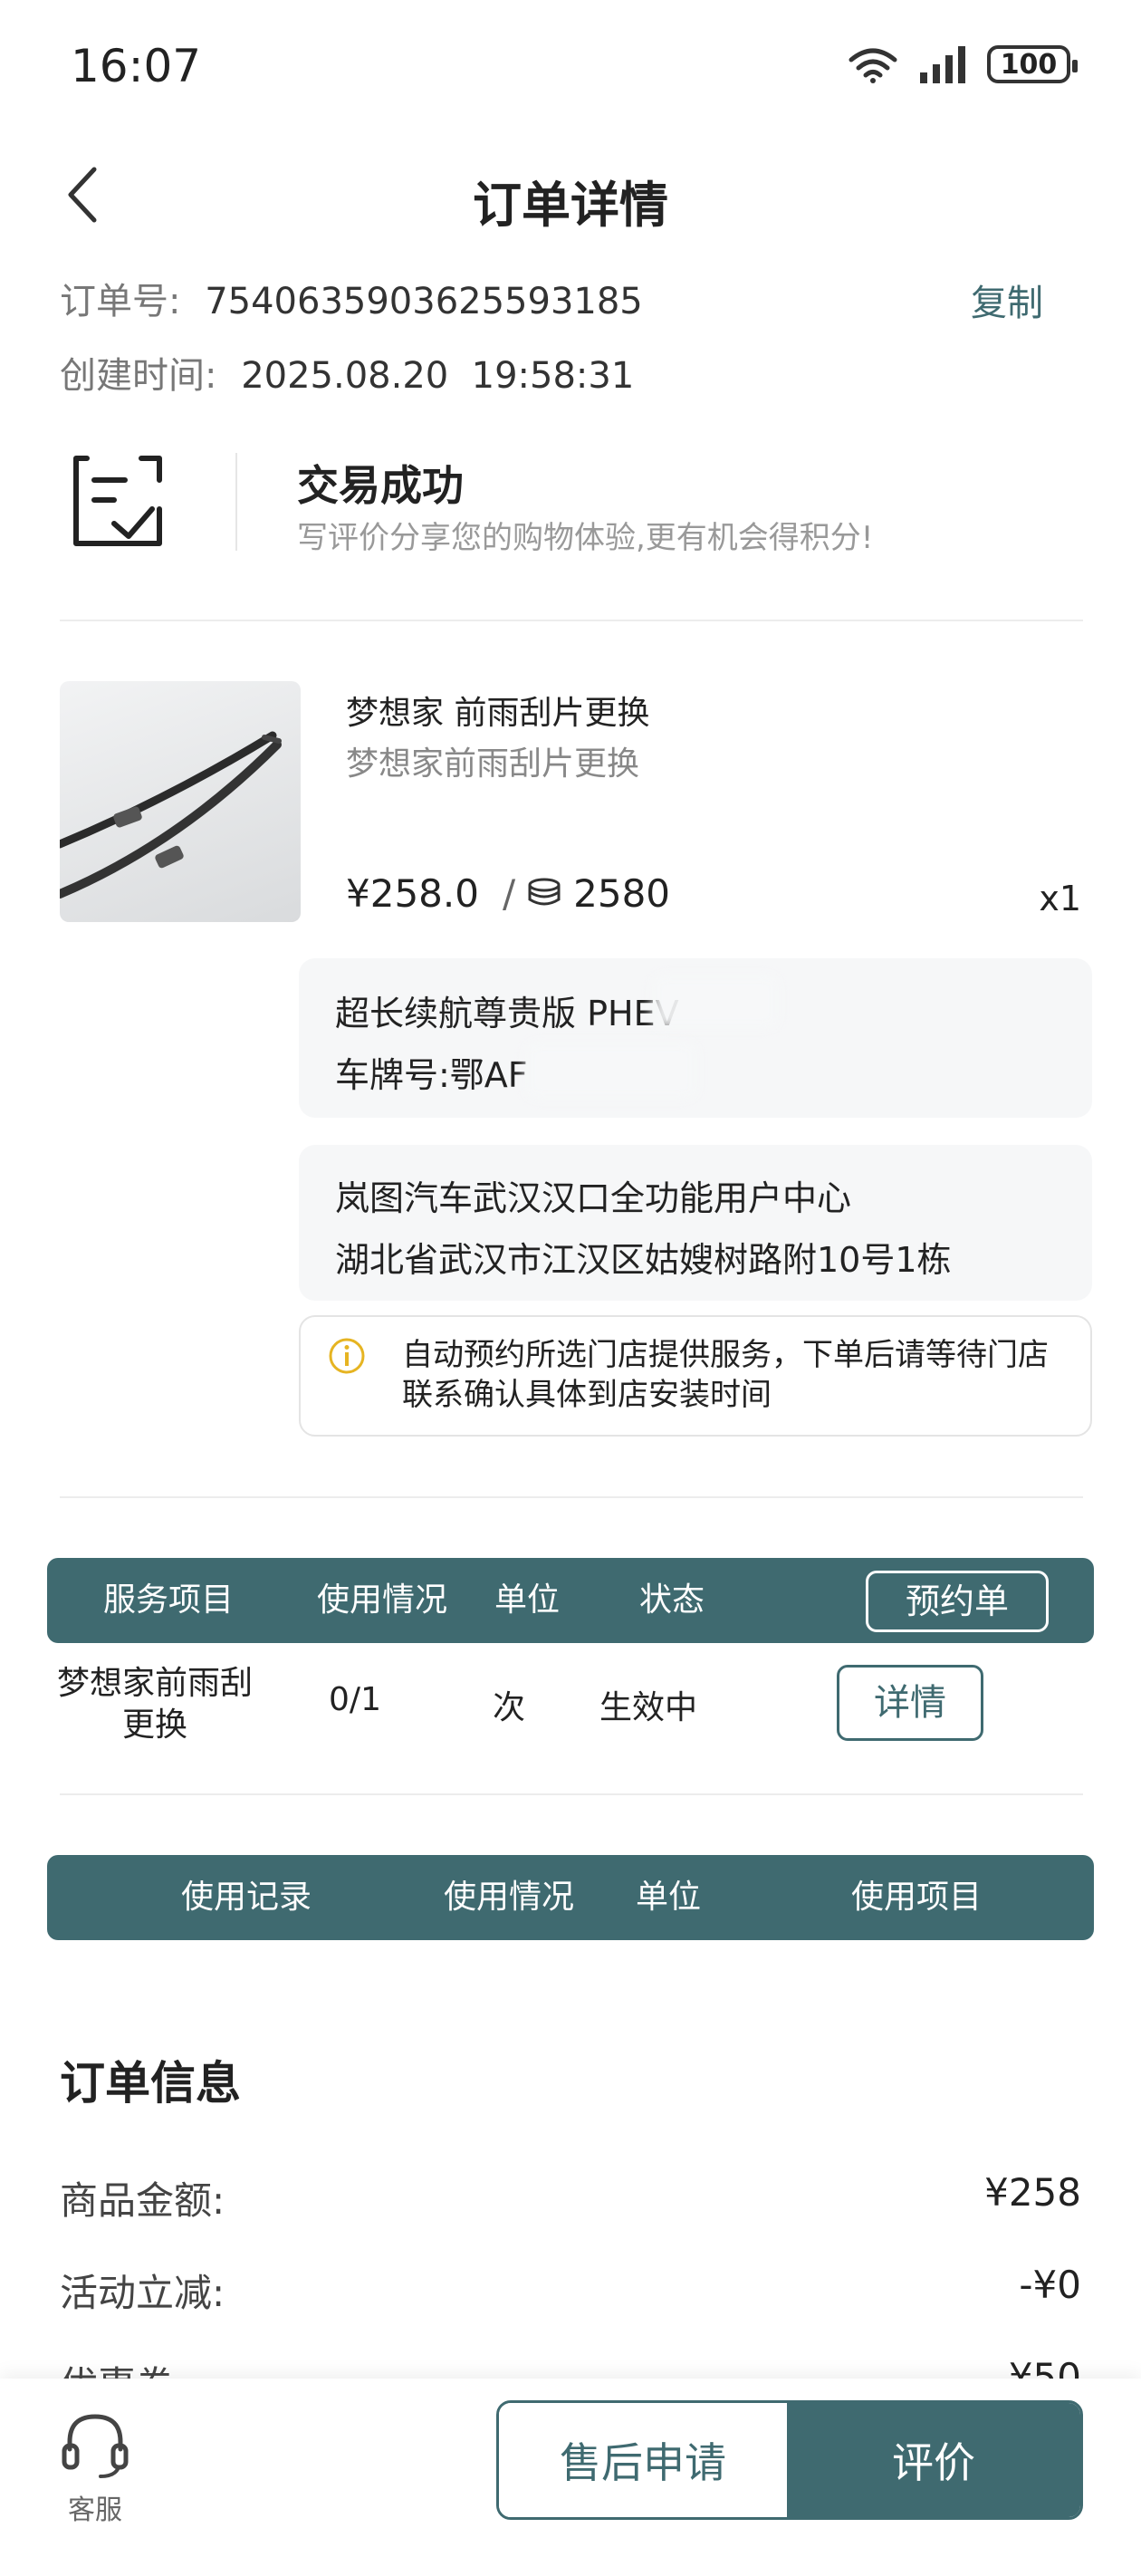 The height and width of the screenshot is (2576, 1141). I want to click on usage-table-header: 使用记录 使用情况 单位 使用项目, so click(570, 1897).